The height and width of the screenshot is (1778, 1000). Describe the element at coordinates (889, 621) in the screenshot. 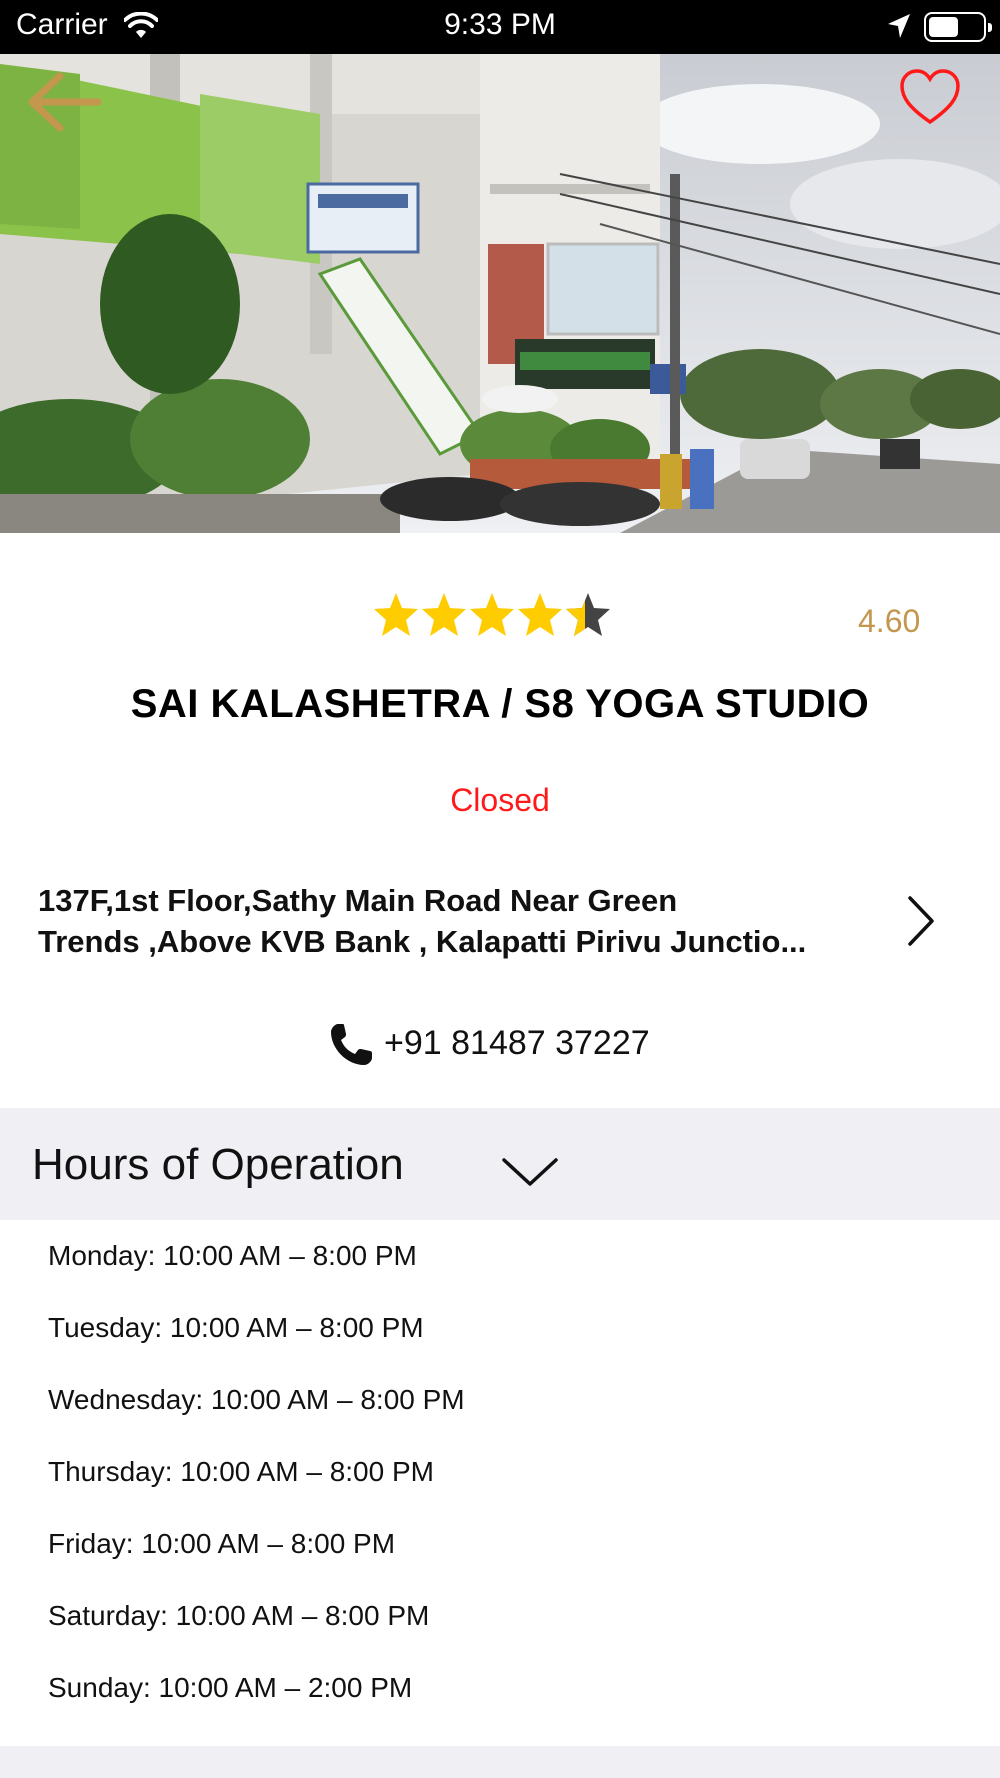

I see `rating-value: 4.60` at that location.